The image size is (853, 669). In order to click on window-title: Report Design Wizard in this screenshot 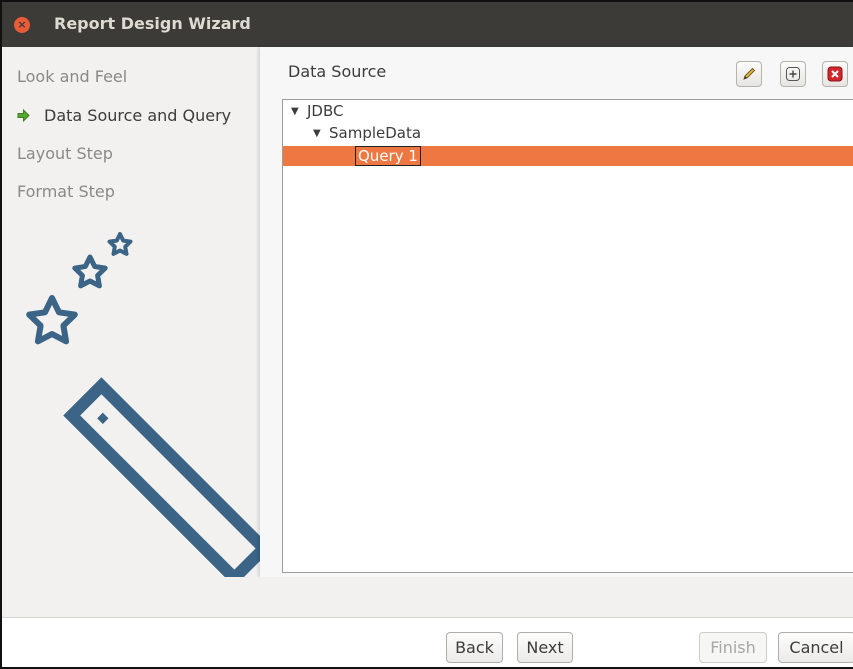, I will do `click(152, 23)`.